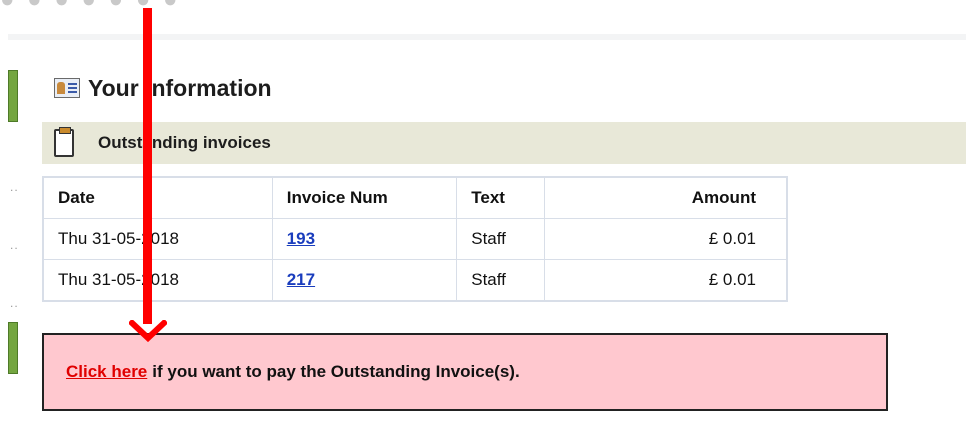  What do you see at coordinates (148, 331) in the screenshot?
I see `annotation-arrow-down-icon` at bounding box center [148, 331].